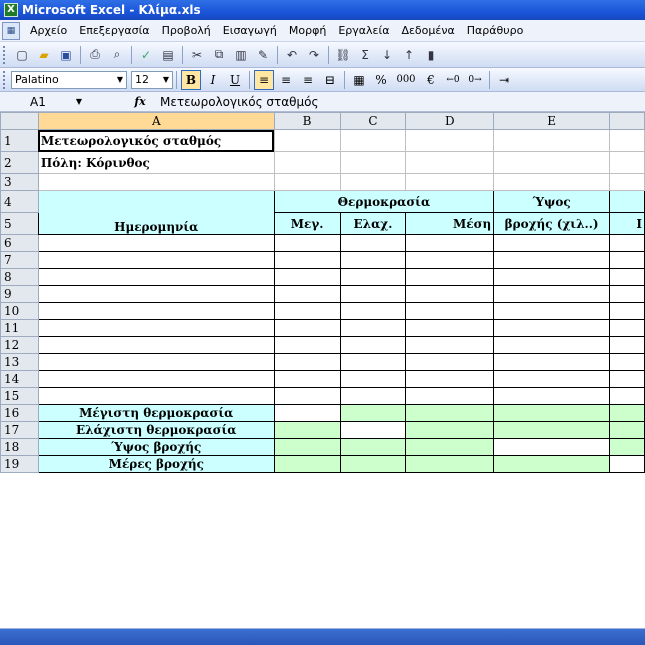 This screenshot has height=645, width=645. Describe the element at coordinates (146, 55) in the screenshot. I see `spelling-icon: ✓` at that location.